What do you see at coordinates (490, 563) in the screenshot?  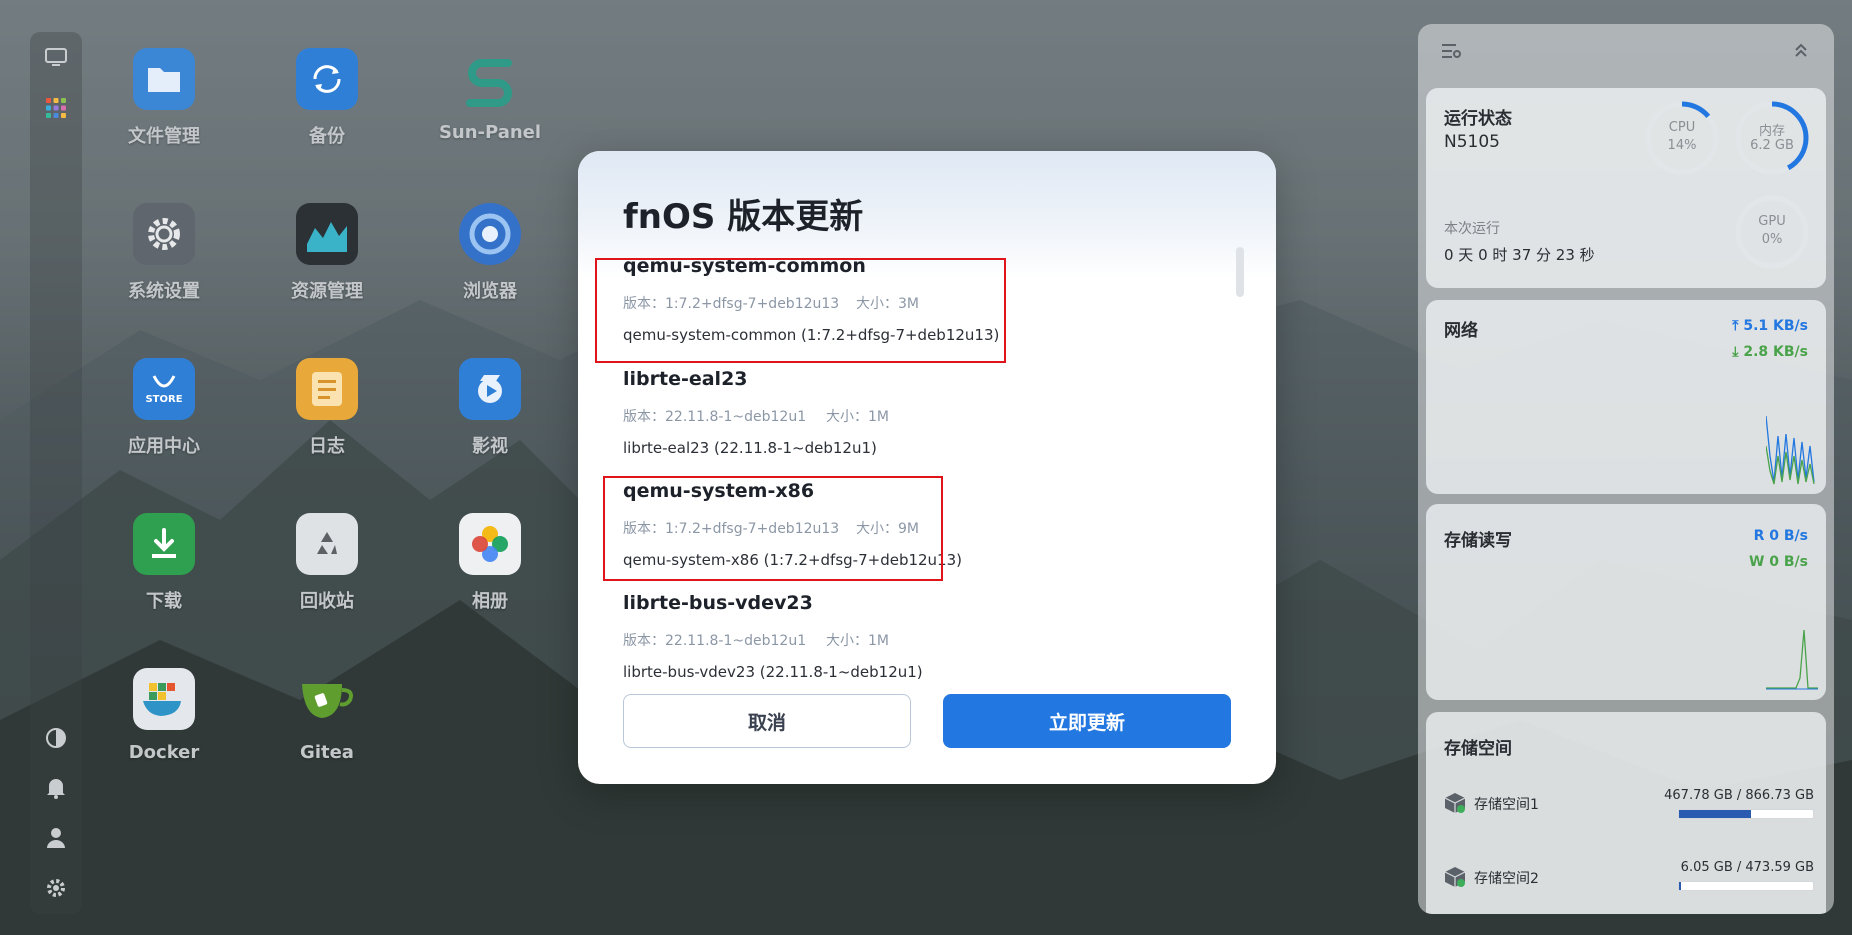 I see `app-photos: 相册` at bounding box center [490, 563].